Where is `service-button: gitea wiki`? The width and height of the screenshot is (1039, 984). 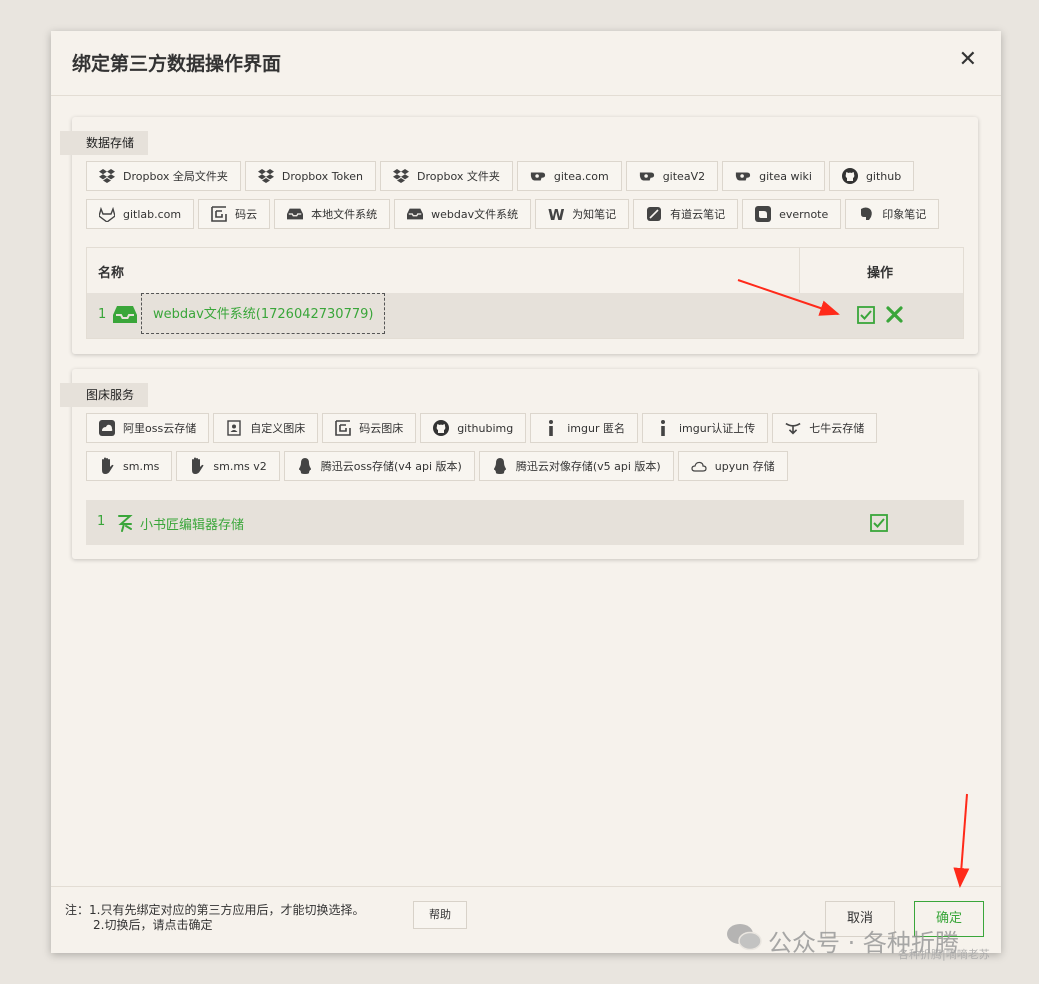 service-button: gitea wiki is located at coordinates (773, 176).